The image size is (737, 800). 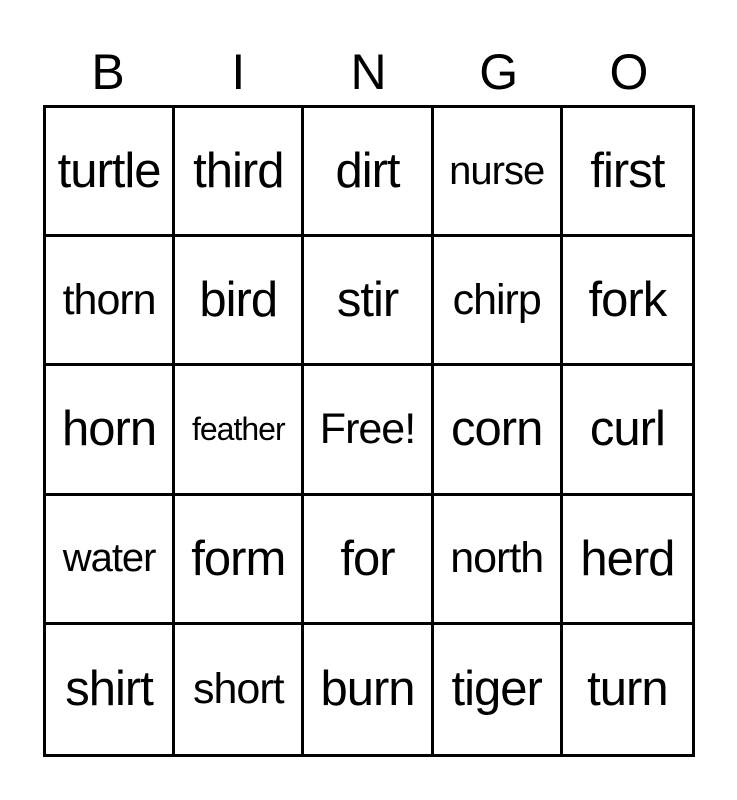 What do you see at coordinates (627, 689) in the screenshot?
I see `bingo-cell: turn` at bounding box center [627, 689].